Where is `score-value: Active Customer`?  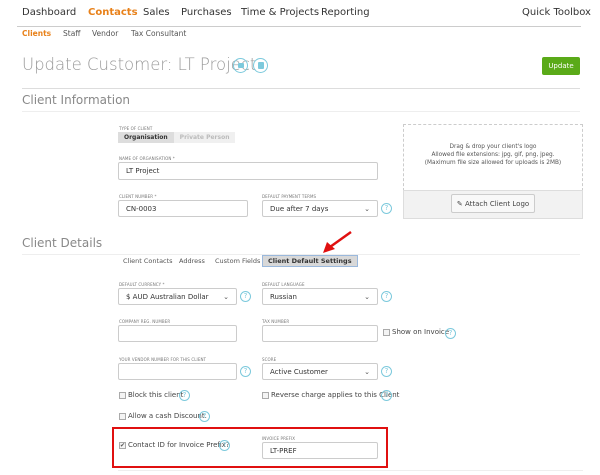 score-value: Active Customer is located at coordinates (299, 371).